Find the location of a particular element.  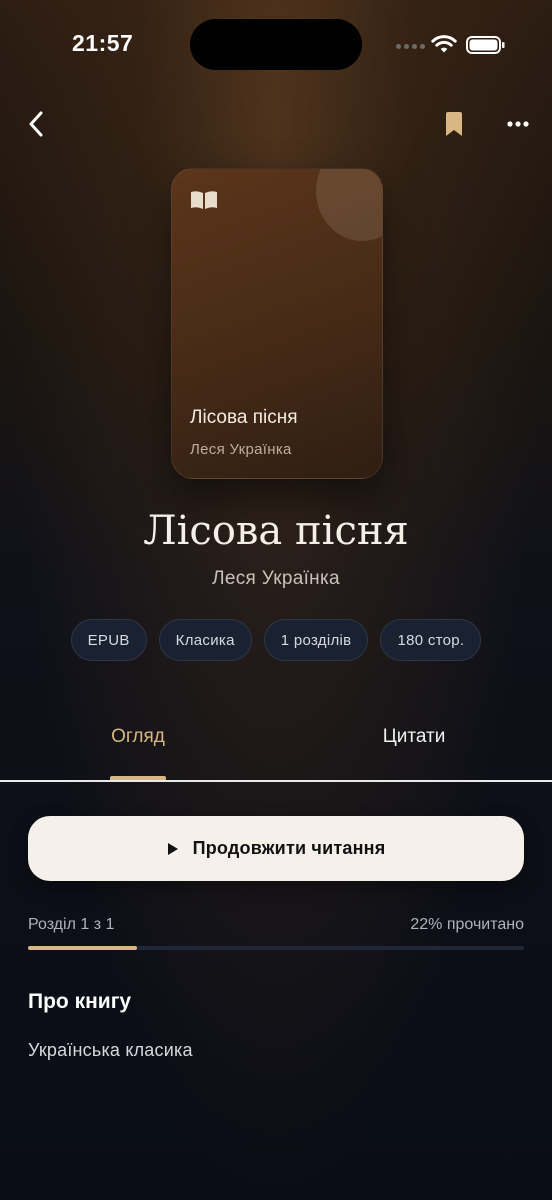

progress-bar-fill is located at coordinates (83, 948).